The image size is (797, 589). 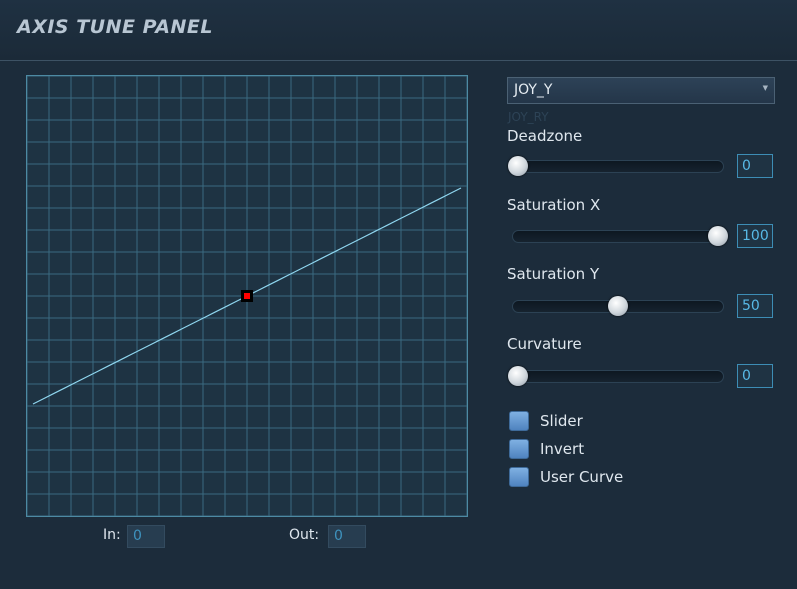 I want to click on saturation-x-value-field: 100, so click(x=755, y=236).